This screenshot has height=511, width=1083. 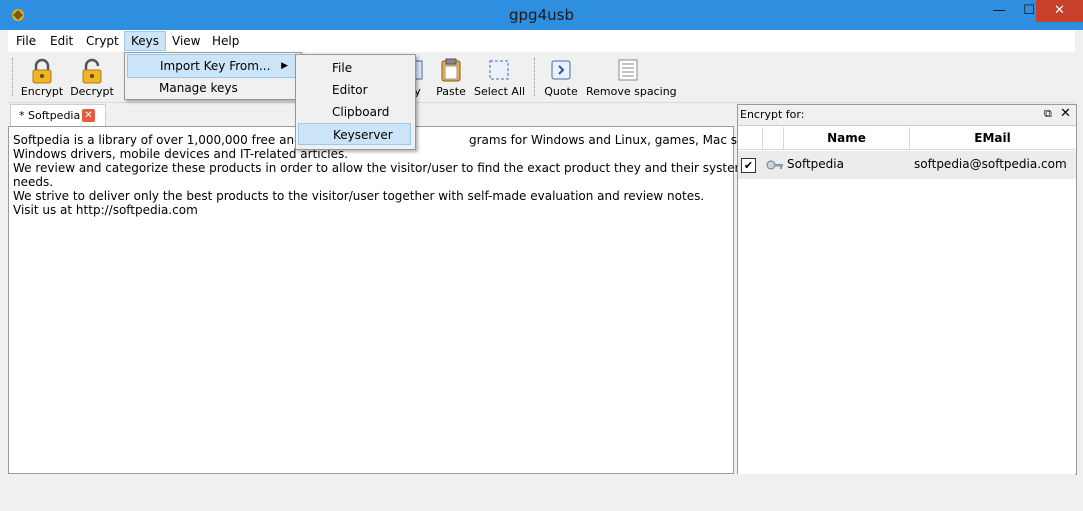 What do you see at coordinates (354, 134) in the screenshot?
I see `import-from-keyserver-item: Keyserver` at bounding box center [354, 134].